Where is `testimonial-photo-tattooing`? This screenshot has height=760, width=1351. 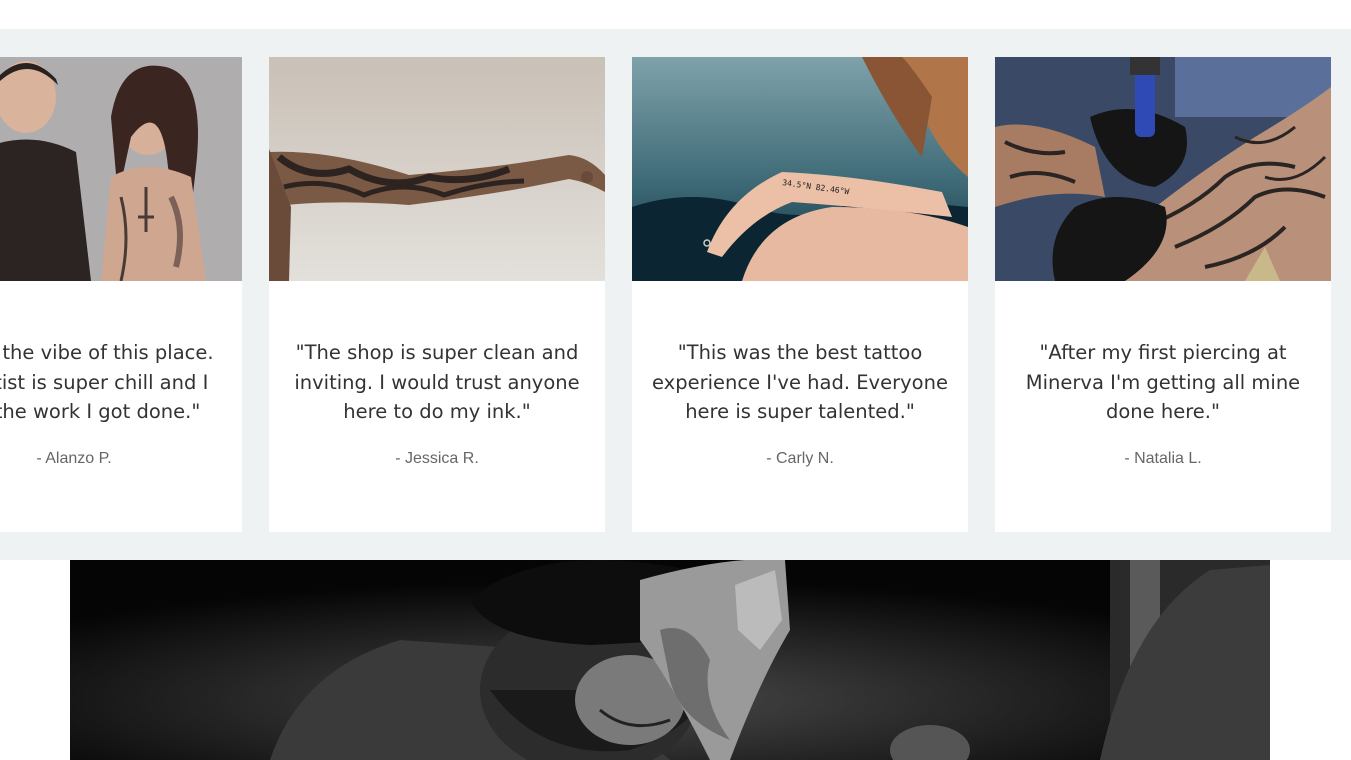
testimonial-photo-tattooing is located at coordinates (1163, 169).